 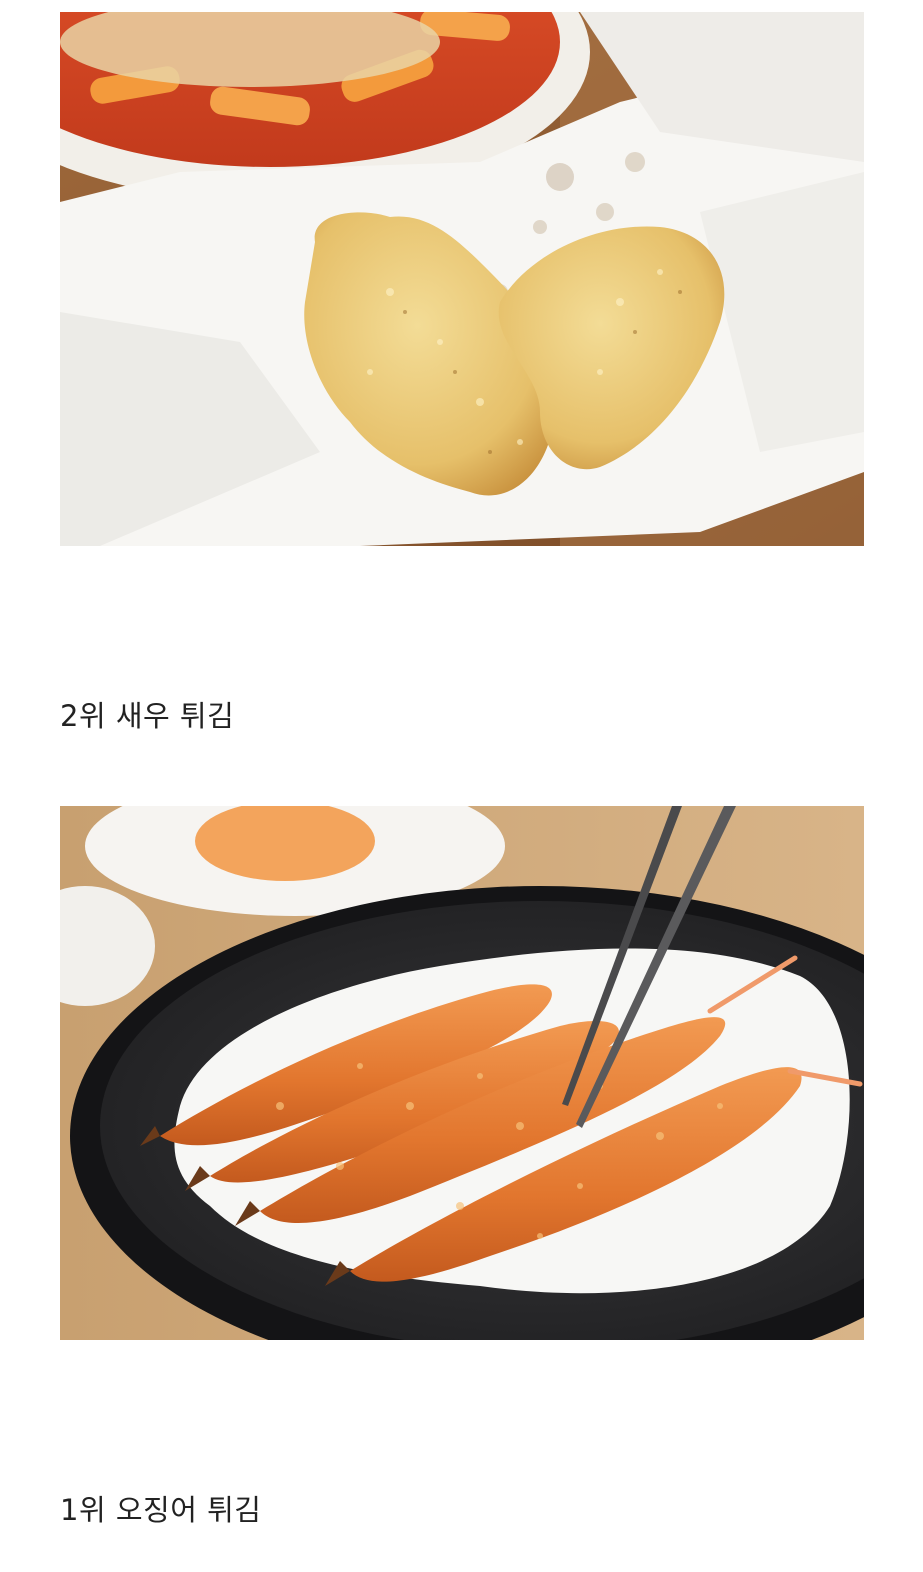 What do you see at coordinates (161, 1510) in the screenshot?
I see `ranking-caption-1: 1위 오징어 튀김` at bounding box center [161, 1510].